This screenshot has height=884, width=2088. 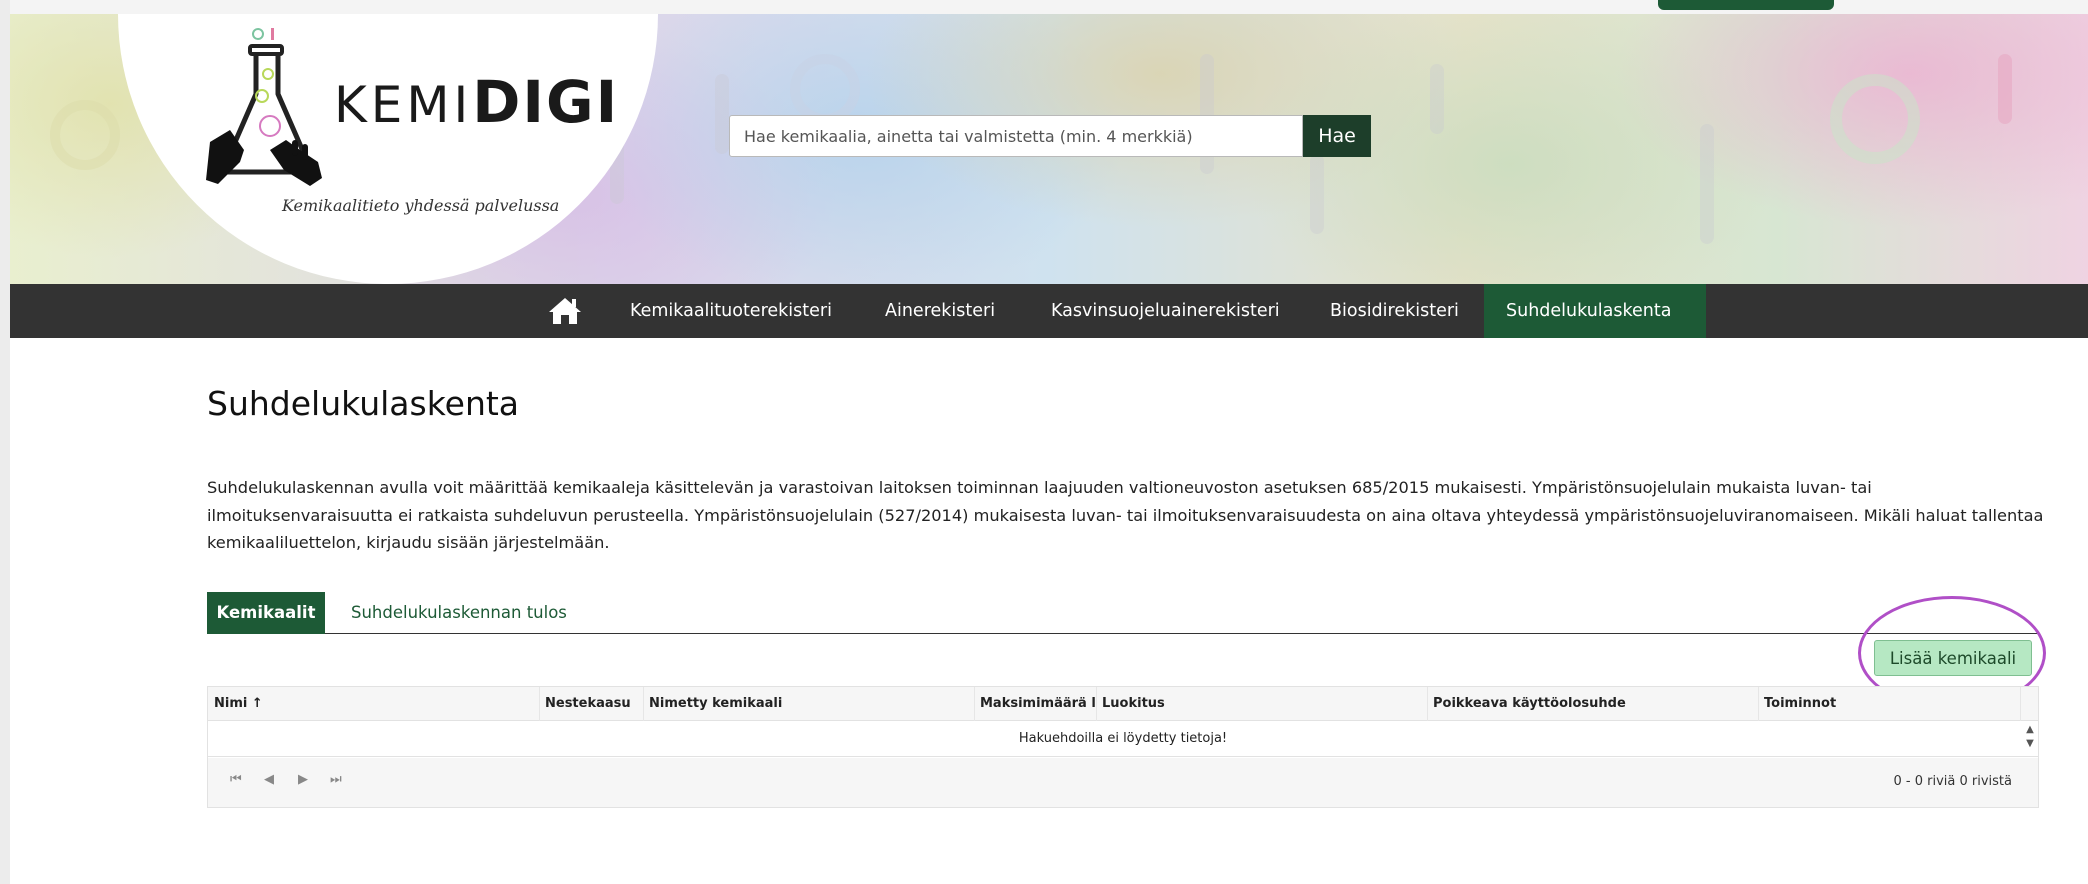 I want to click on pager-info: 0 - 0 riviä 0 rivistä, so click(x=1953, y=781).